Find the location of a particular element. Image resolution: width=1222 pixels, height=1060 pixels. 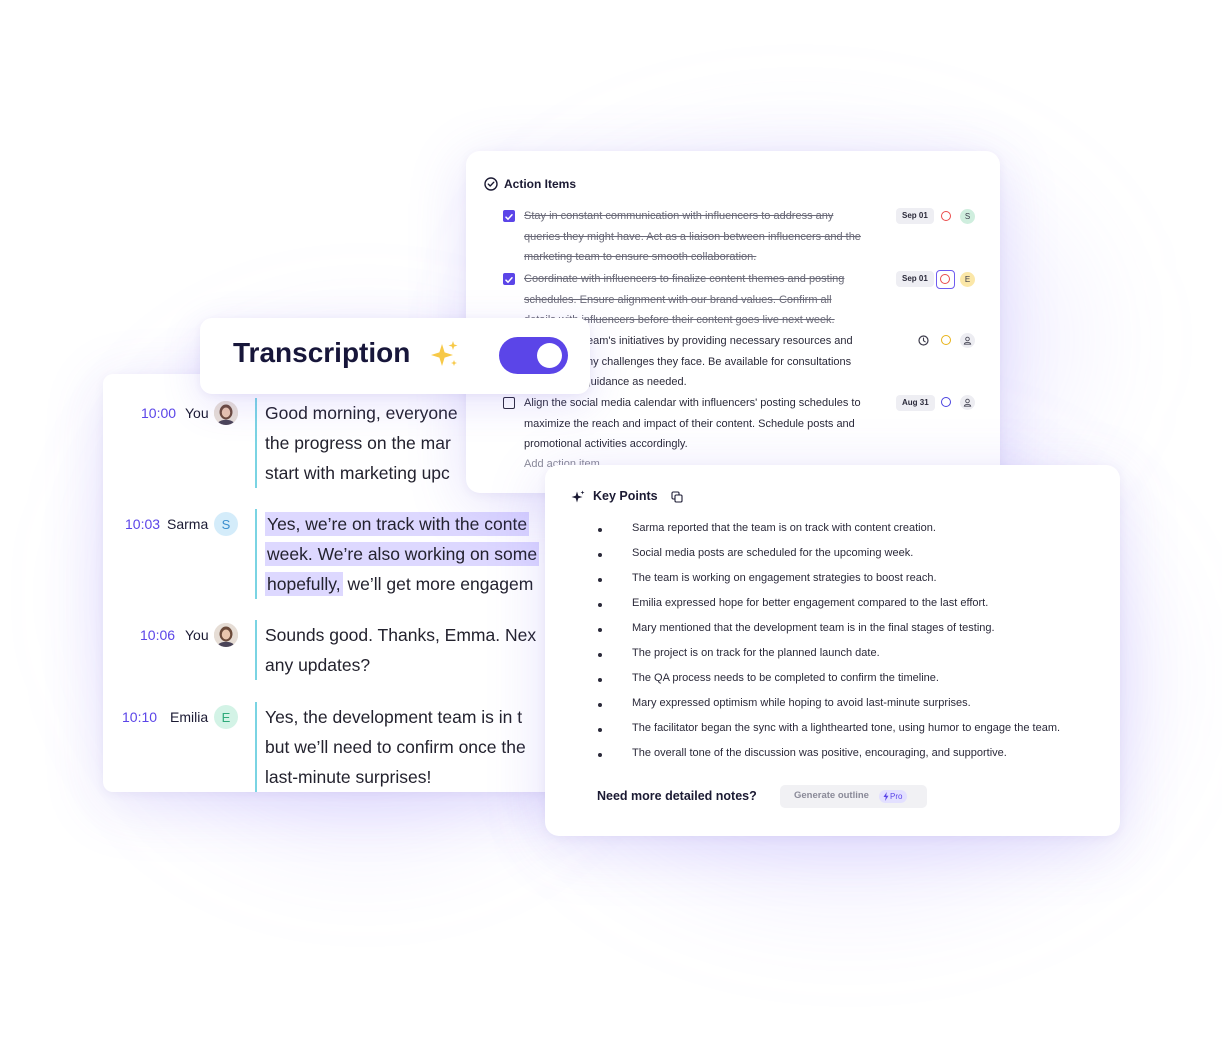

highlighted-text: week. We’re also working on some is located at coordinates (402, 554).